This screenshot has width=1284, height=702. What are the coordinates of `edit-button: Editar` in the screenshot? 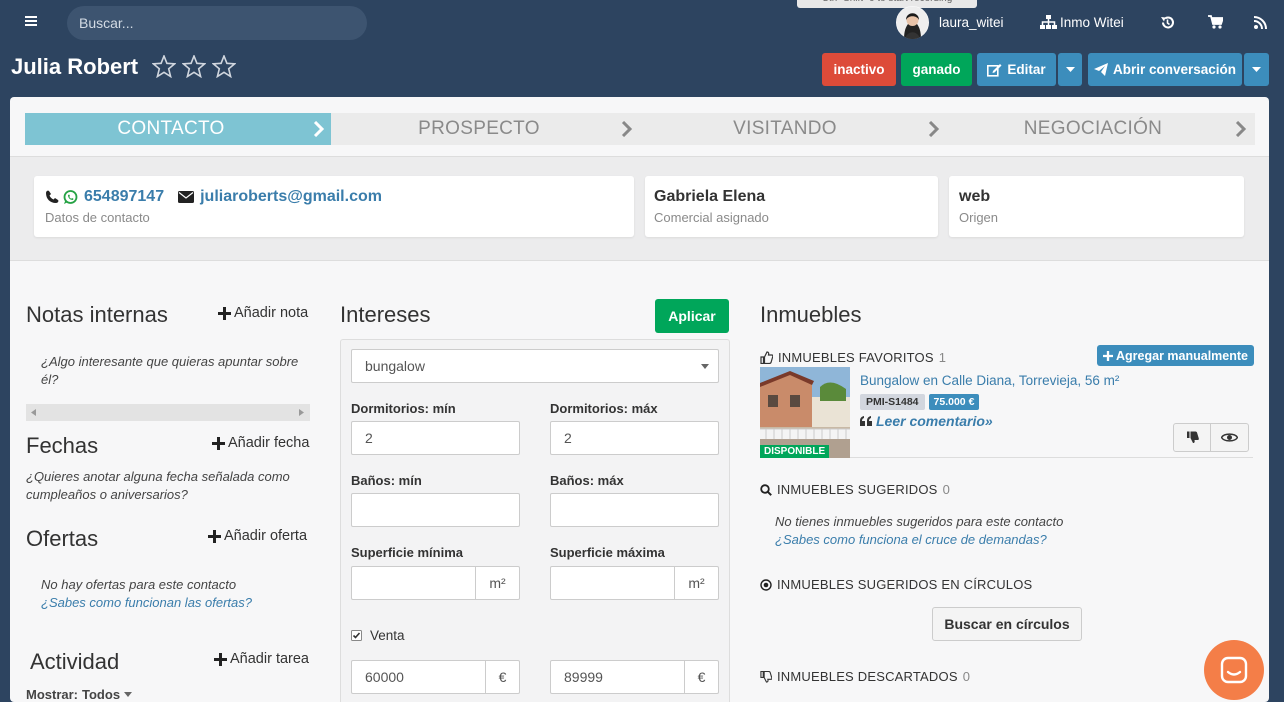 It's located at (1016, 69).